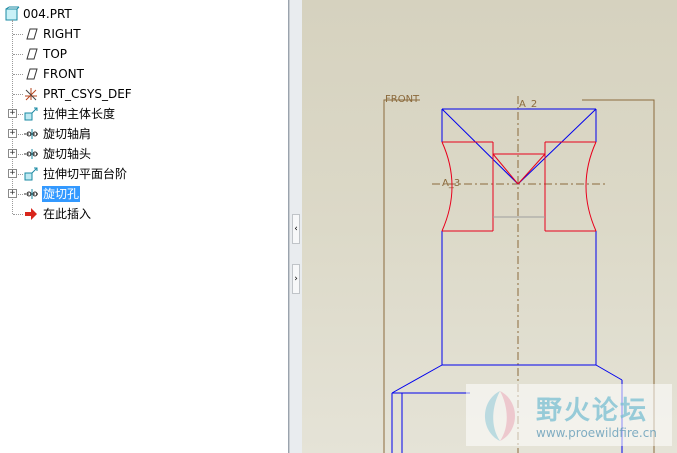 This screenshot has height=453, width=677. I want to click on tree-item: + 拉伸主体长度, so click(144, 114).